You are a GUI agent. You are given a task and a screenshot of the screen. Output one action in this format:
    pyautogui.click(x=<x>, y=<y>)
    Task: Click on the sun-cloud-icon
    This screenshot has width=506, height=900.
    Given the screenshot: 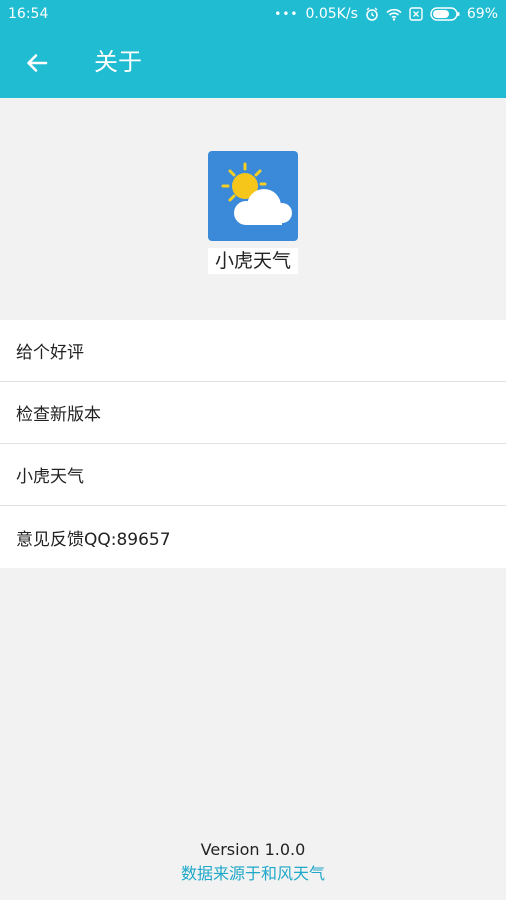 What is the action you would take?
    pyautogui.click(x=253, y=196)
    